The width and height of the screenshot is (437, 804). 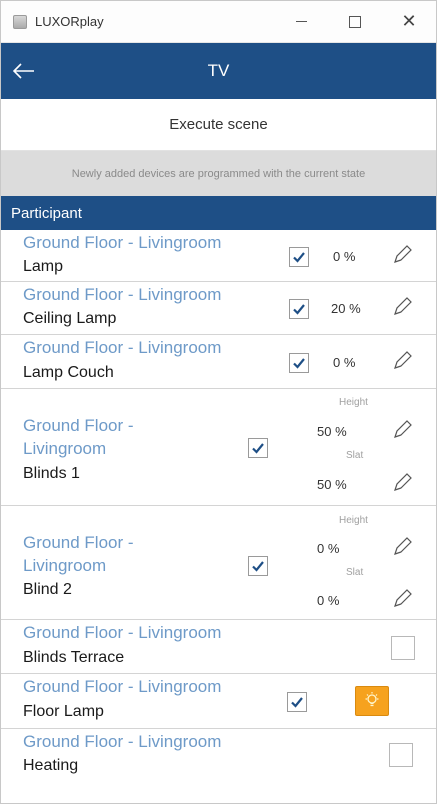 What do you see at coordinates (20, 21) in the screenshot?
I see `app-icon` at bounding box center [20, 21].